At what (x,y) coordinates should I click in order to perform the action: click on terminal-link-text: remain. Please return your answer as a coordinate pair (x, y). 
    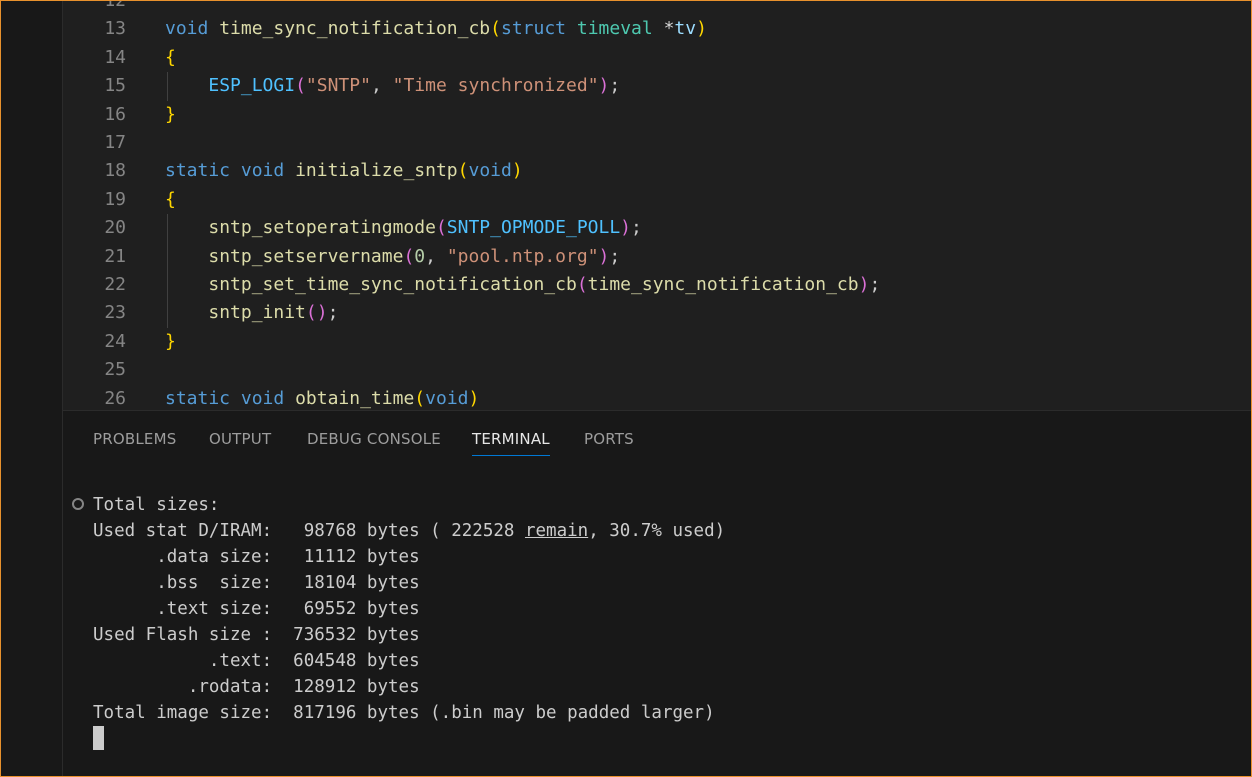
    Looking at the image, I should click on (556, 531).